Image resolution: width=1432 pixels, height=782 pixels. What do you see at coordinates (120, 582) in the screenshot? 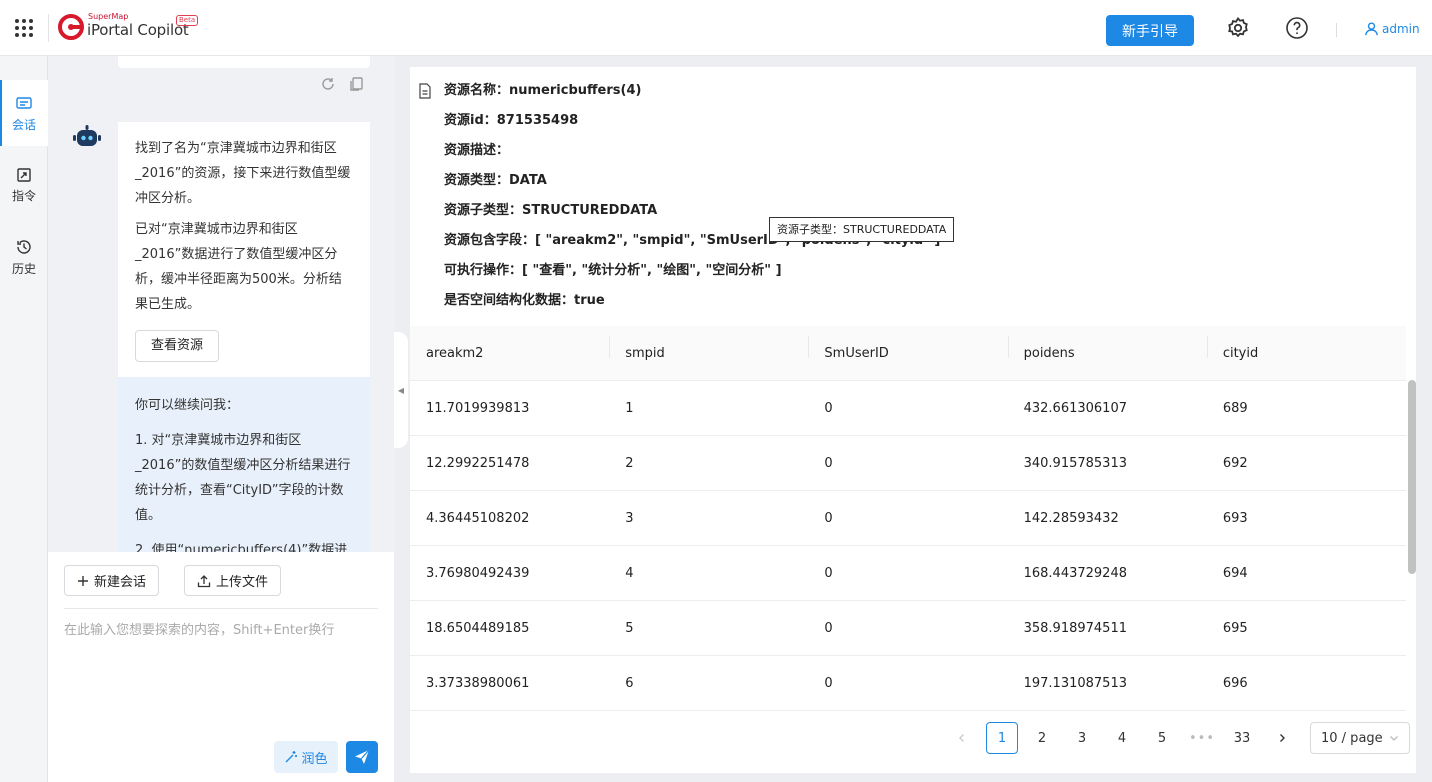
I see `button-label: 新建会话` at bounding box center [120, 582].